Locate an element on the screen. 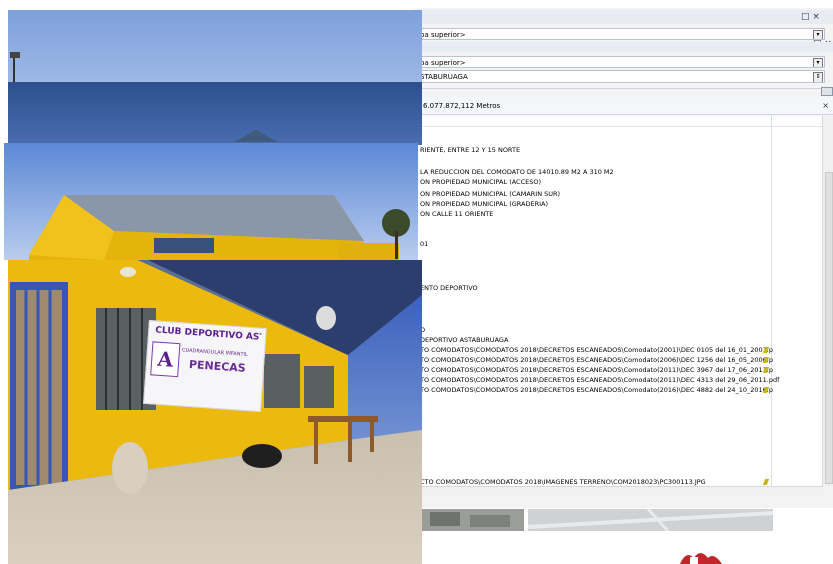 This screenshot has height=564, width=833. photo-1-scene is located at coordinates (15, 67).